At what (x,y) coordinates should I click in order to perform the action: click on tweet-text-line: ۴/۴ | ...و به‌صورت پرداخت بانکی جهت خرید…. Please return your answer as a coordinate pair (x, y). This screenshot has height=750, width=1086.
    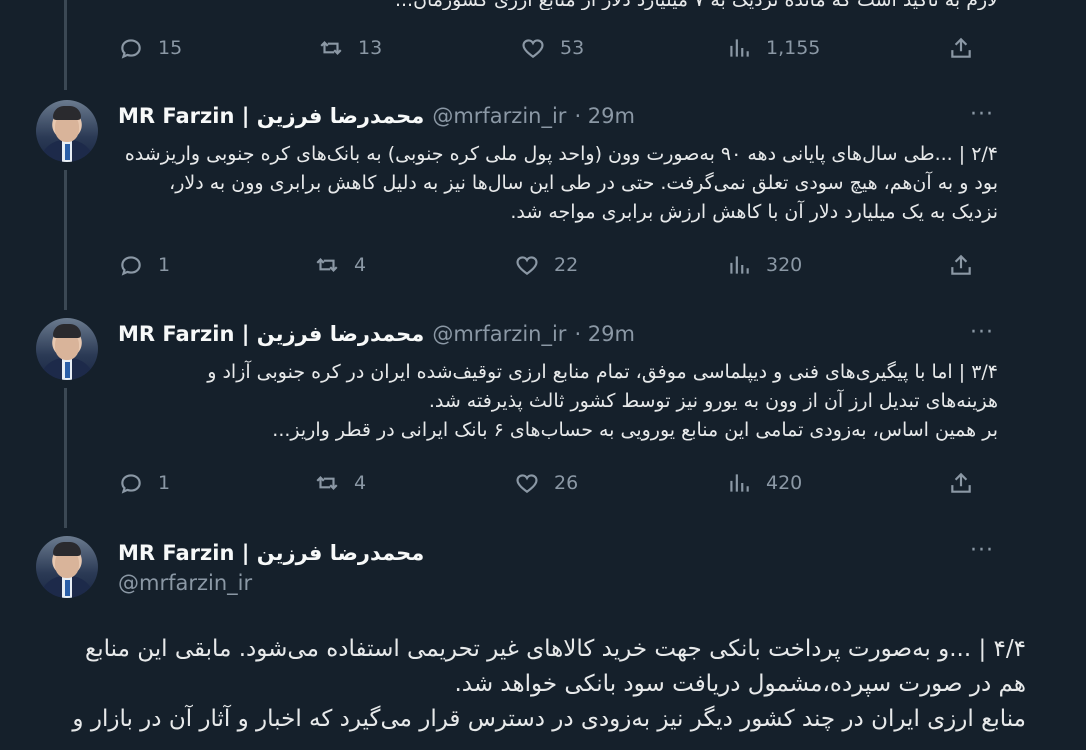
    Looking at the image, I should click on (555, 649).